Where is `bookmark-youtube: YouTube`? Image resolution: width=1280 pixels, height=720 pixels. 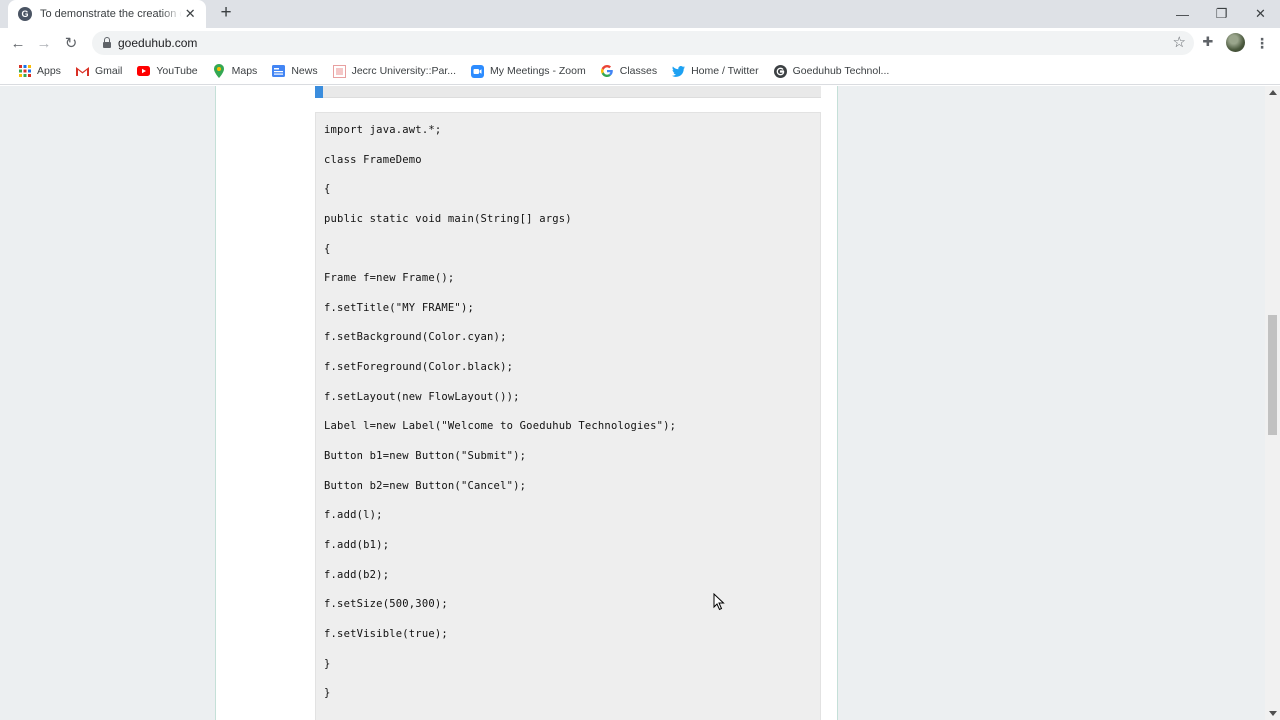 bookmark-youtube: YouTube is located at coordinates (167, 71).